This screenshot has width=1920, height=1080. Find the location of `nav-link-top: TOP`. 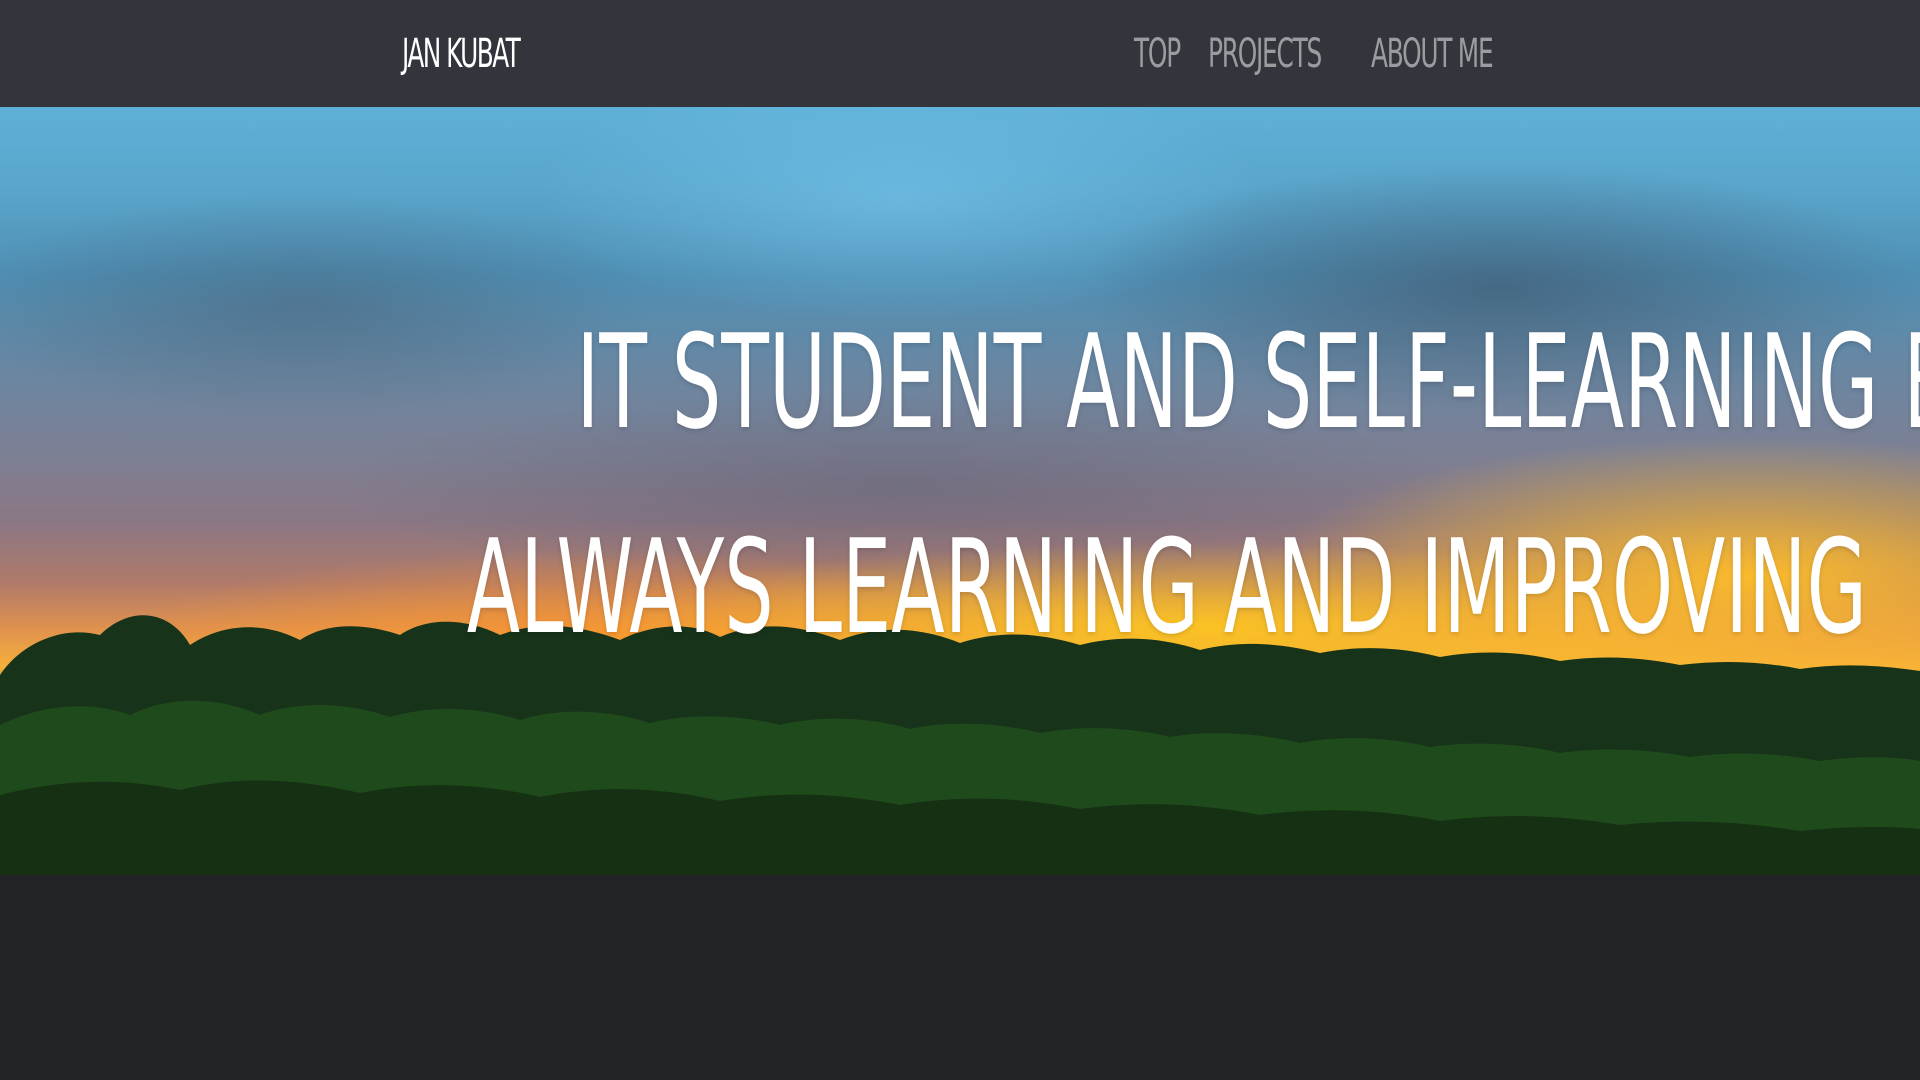

nav-link-top: TOP is located at coordinates (1157, 54).